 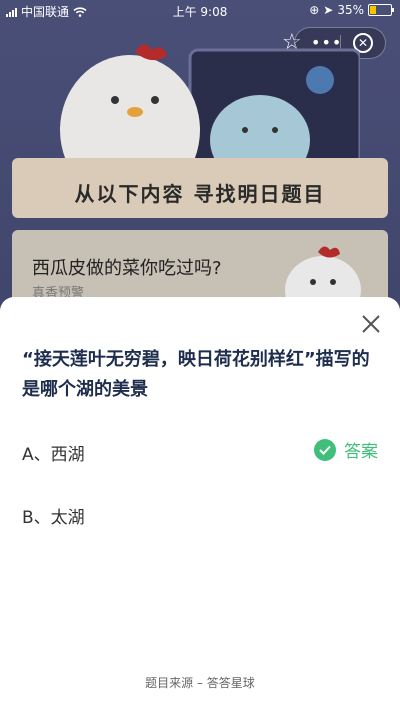 What do you see at coordinates (200, 683) in the screenshot?
I see `source-footer: 题目来源 – 答答星球` at bounding box center [200, 683].